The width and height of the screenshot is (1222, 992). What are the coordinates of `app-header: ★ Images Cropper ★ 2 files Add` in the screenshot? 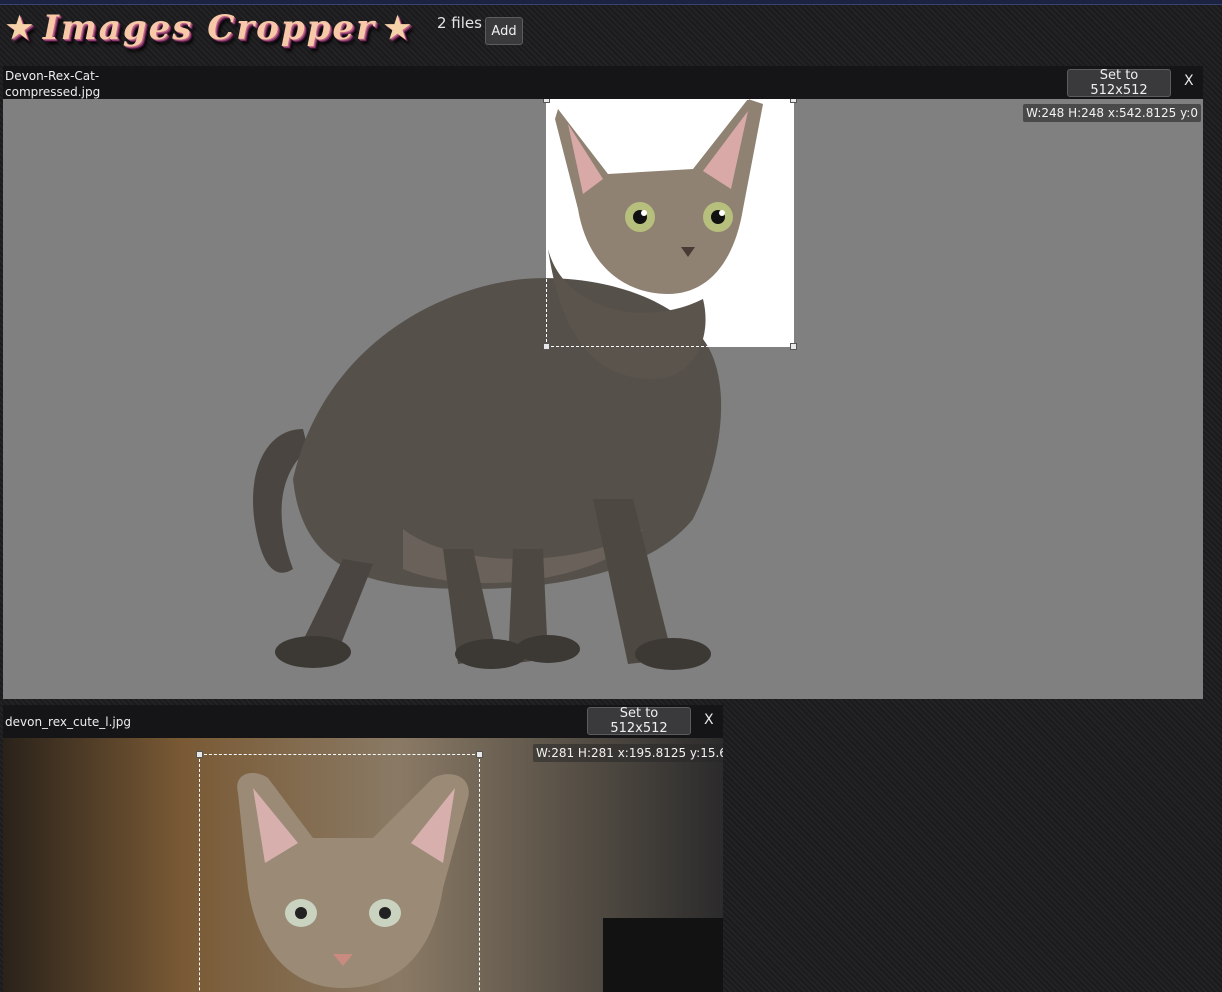 It's located at (611, 26).